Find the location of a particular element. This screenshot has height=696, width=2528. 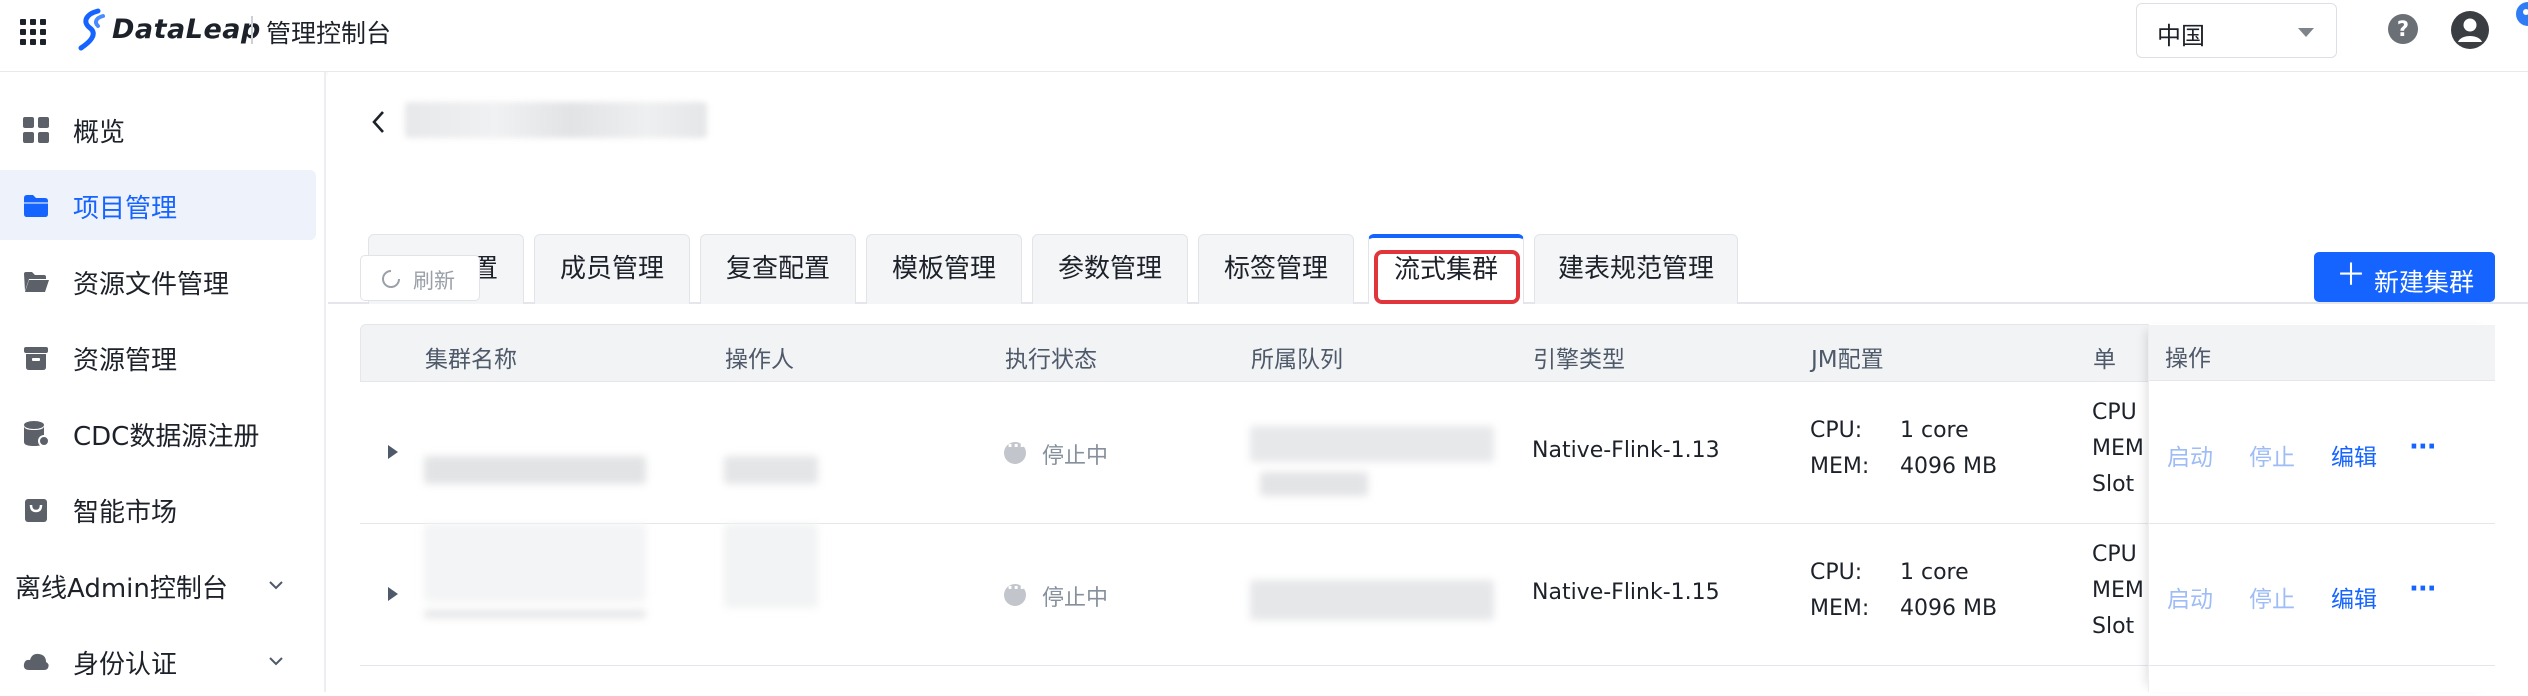

refresh-button: 刷新 is located at coordinates (420, 278).